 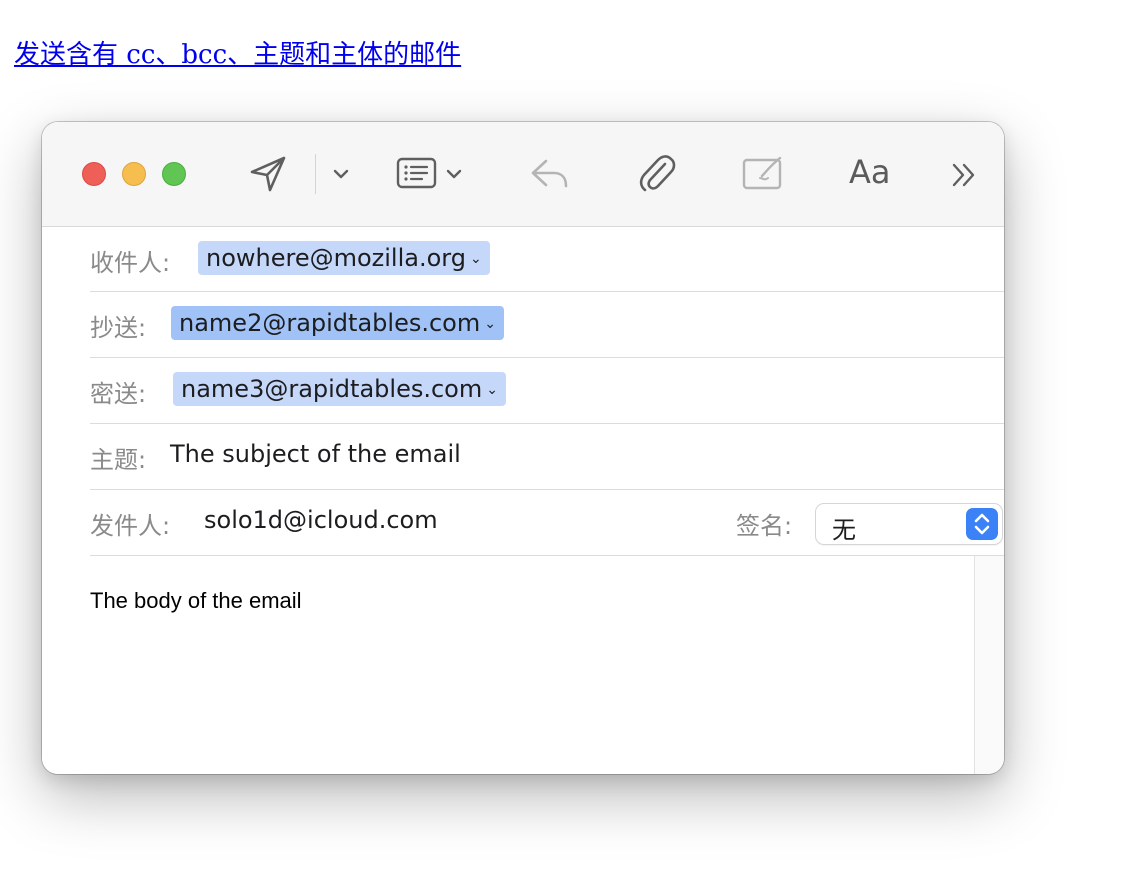 What do you see at coordinates (547, 391) in the screenshot?
I see `bcc-field-row: 密送: name3@rapidtables.com ⌄` at bounding box center [547, 391].